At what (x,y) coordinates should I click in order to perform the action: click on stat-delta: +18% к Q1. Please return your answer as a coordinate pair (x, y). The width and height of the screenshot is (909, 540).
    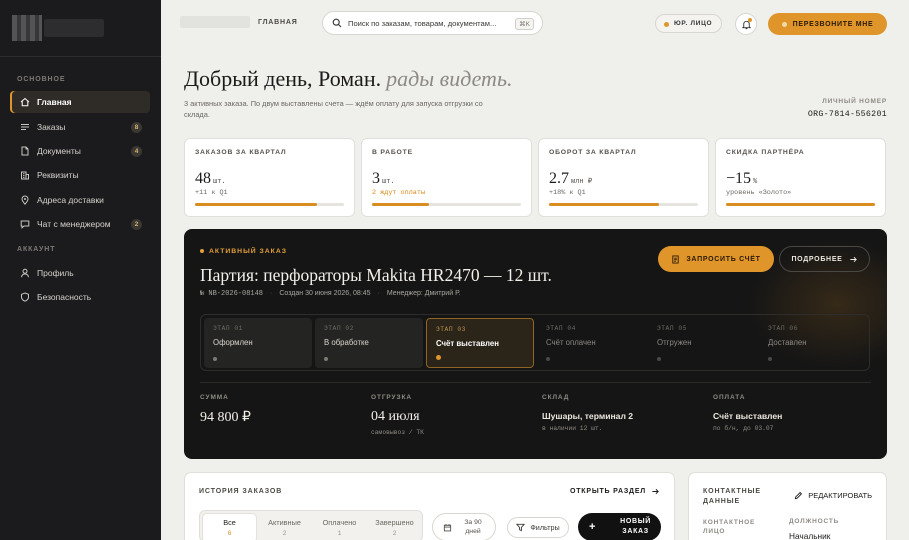
    Looking at the image, I should click on (567, 193).